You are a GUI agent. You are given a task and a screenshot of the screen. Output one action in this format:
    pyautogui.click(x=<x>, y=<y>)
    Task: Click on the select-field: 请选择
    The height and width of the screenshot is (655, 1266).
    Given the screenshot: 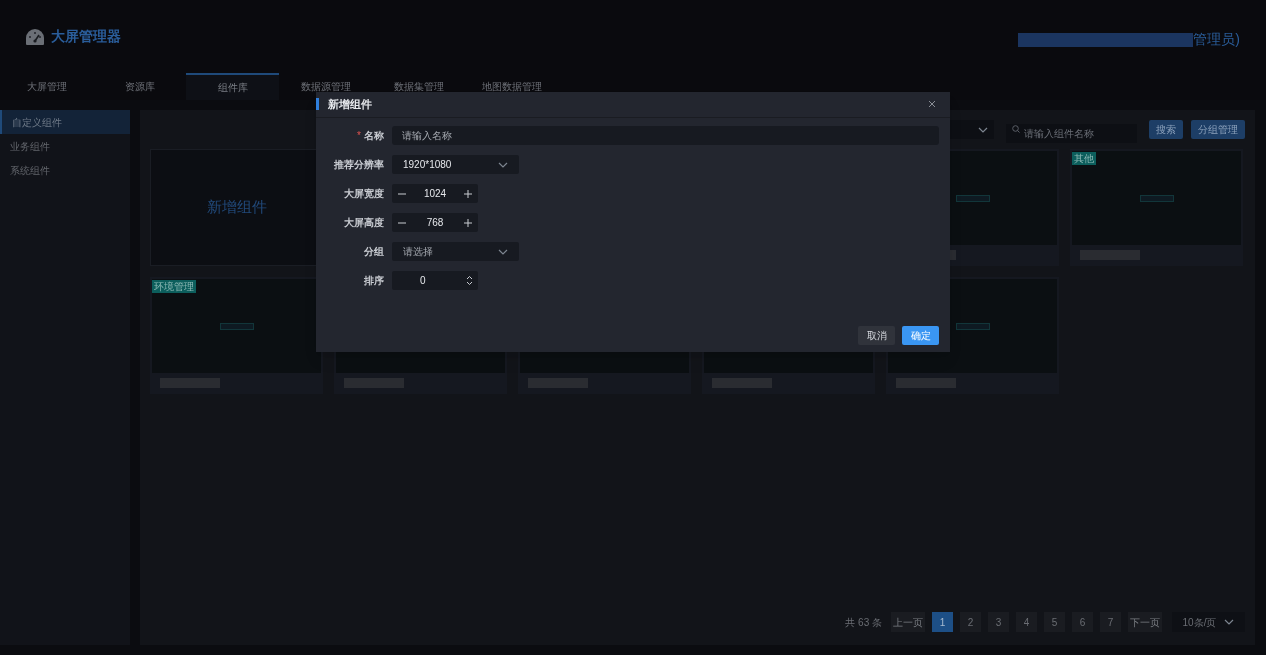 What is the action you would take?
    pyautogui.click(x=455, y=251)
    